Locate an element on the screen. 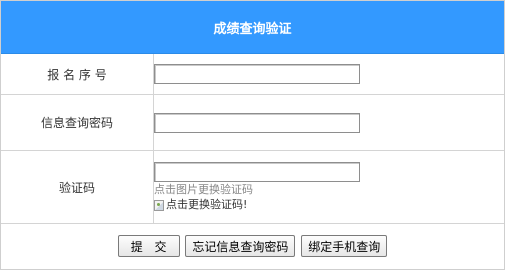 This screenshot has height=270, width=505. query-password-cell is located at coordinates (328, 122).